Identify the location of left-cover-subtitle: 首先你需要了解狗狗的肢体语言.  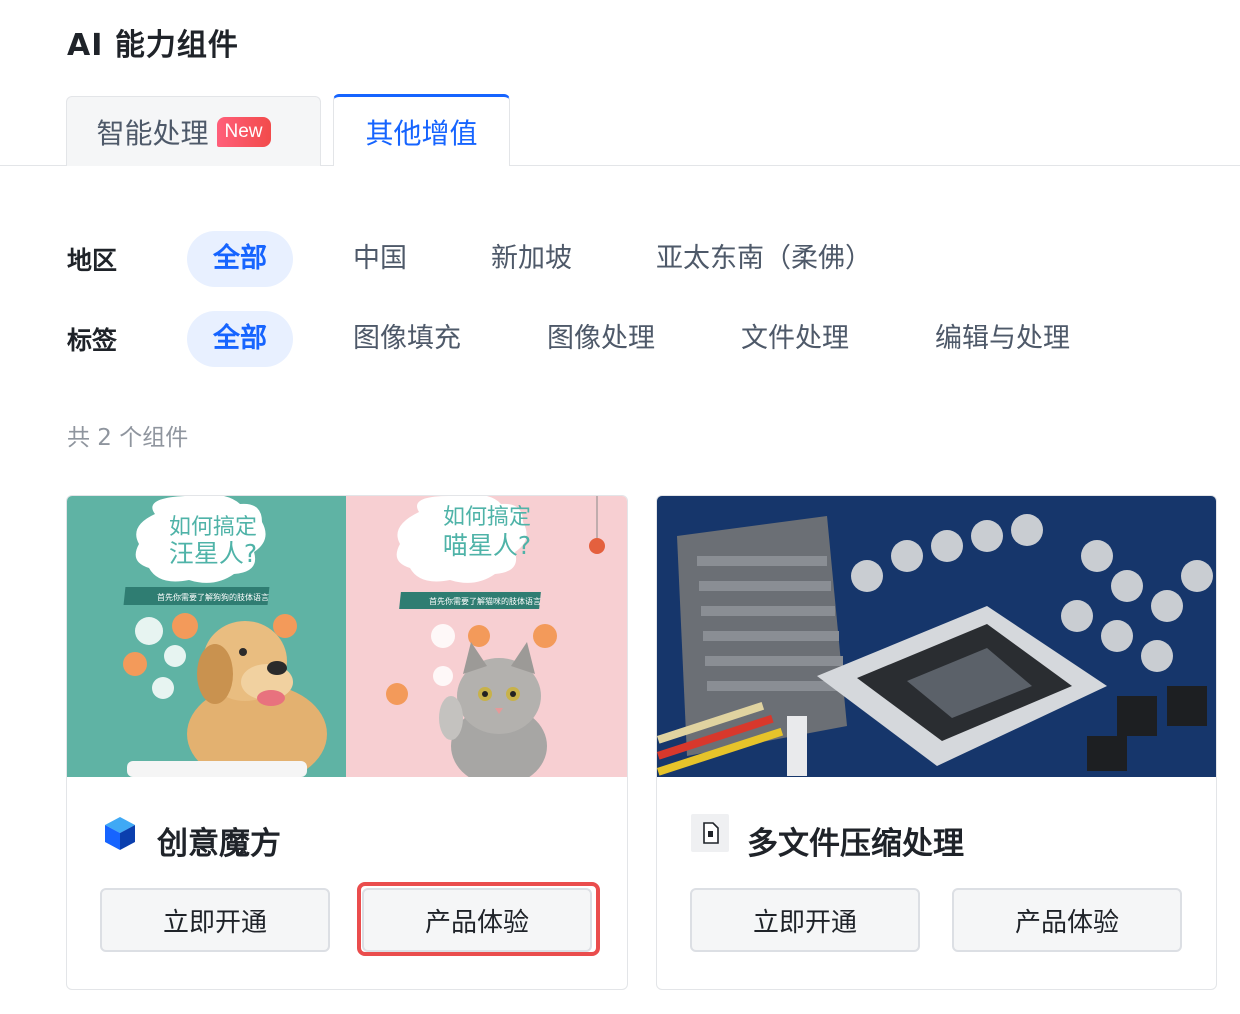
(213, 597).